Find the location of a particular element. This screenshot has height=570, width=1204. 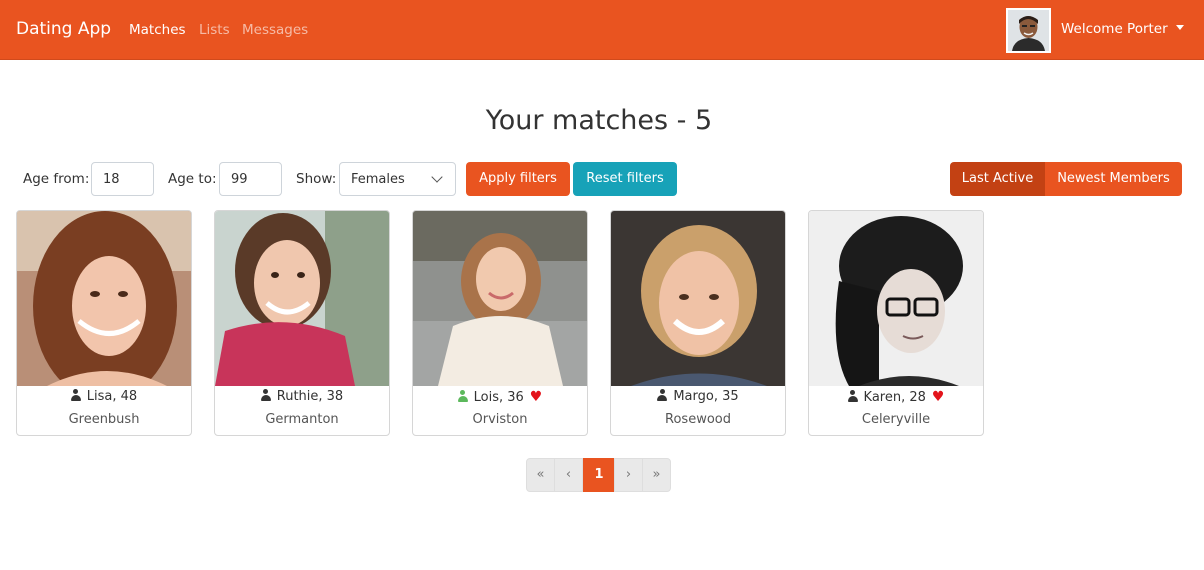

welcome-text: Welcome Porter is located at coordinates (1114, 29).